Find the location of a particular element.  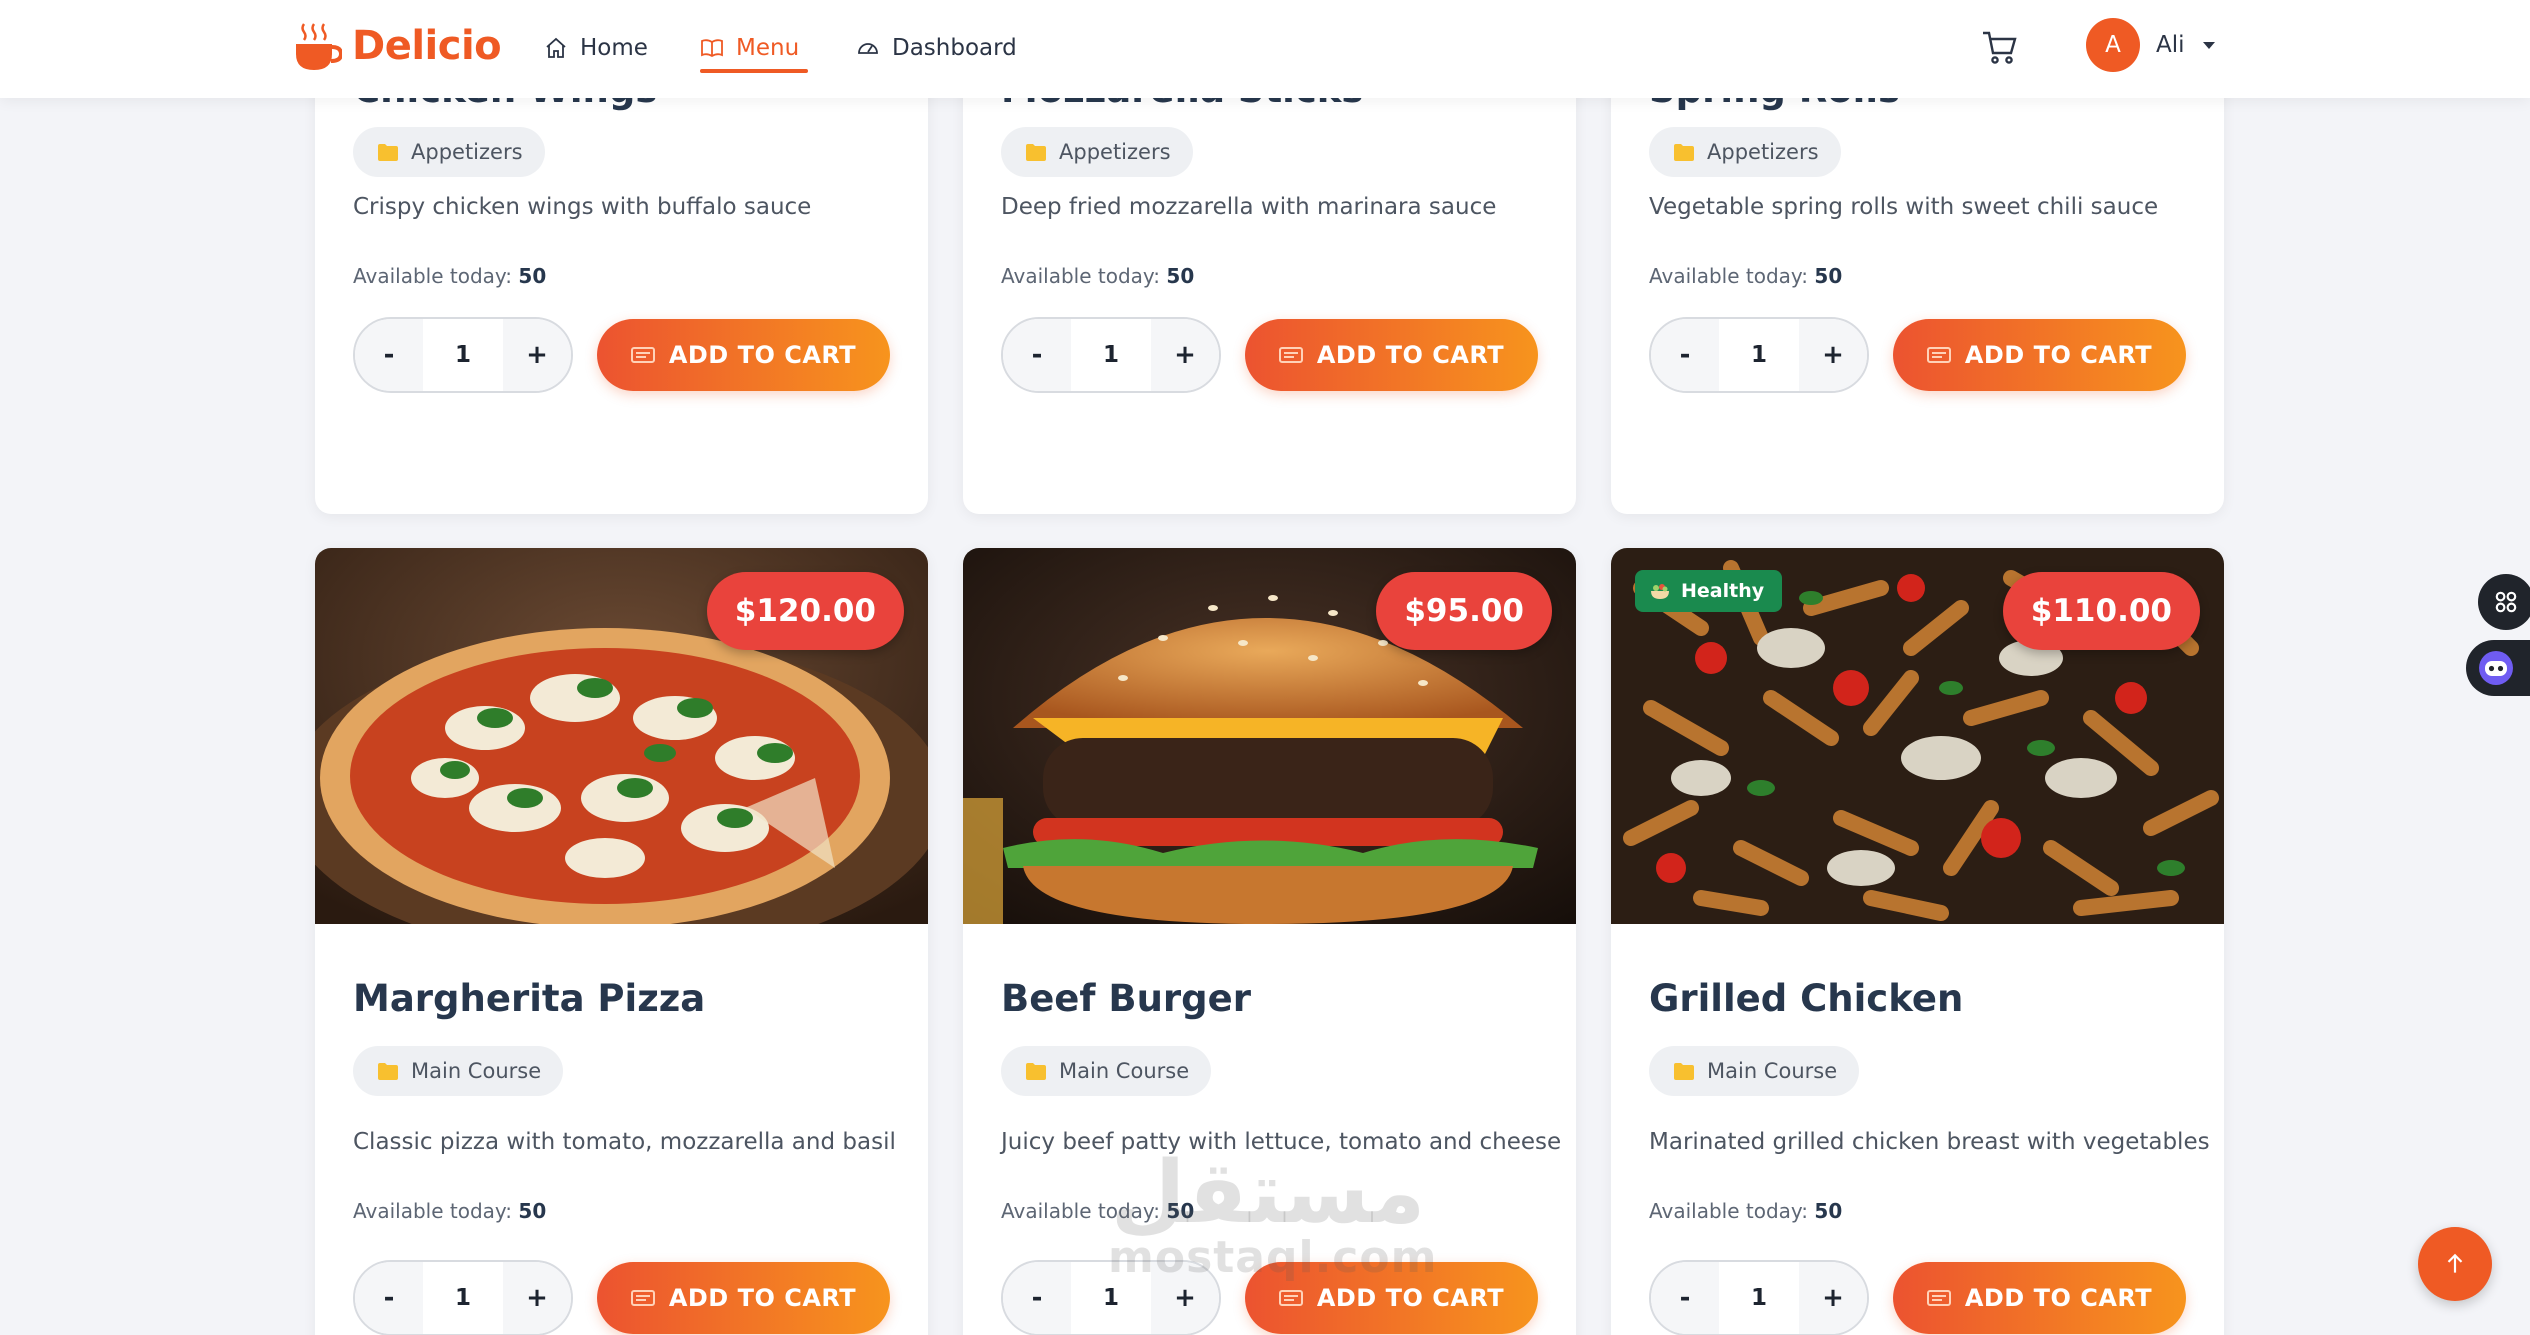

navbar: Delicio Home Menu Dashboard A Ali is located at coordinates (1265, 49).